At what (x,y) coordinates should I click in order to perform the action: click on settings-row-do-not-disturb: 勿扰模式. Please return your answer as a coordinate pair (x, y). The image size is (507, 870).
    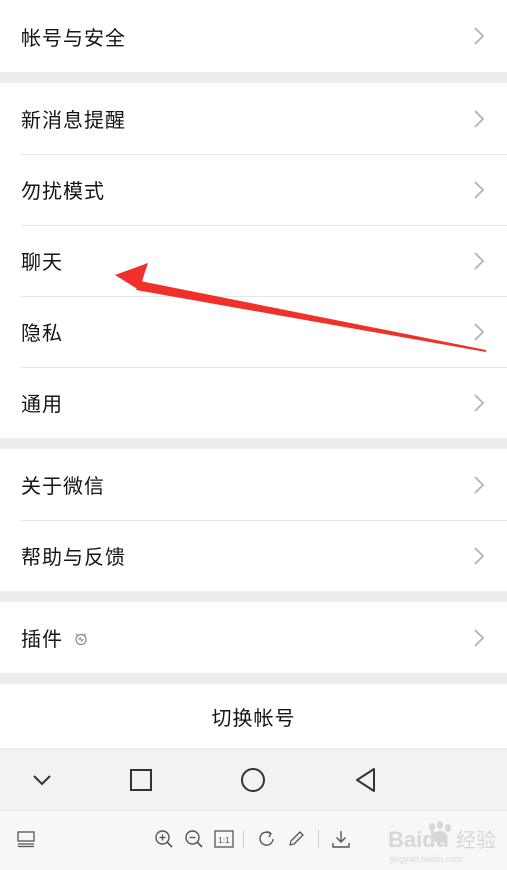
    Looking at the image, I should click on (253, 189).